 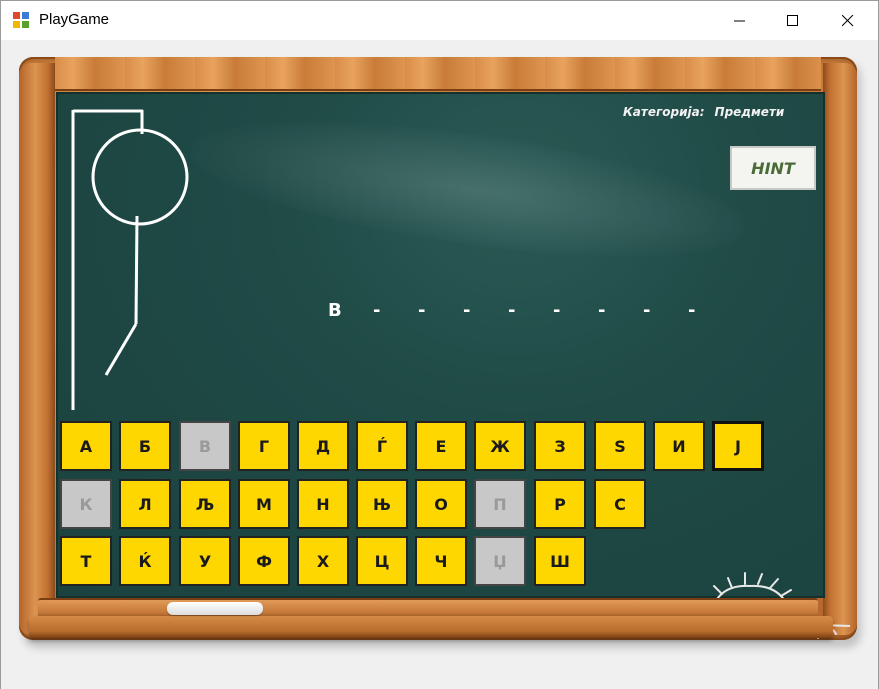 What do you see at coordinates (136, 270) in the screenshot?
I see `hangman-body` at bounding box center [136, 270].